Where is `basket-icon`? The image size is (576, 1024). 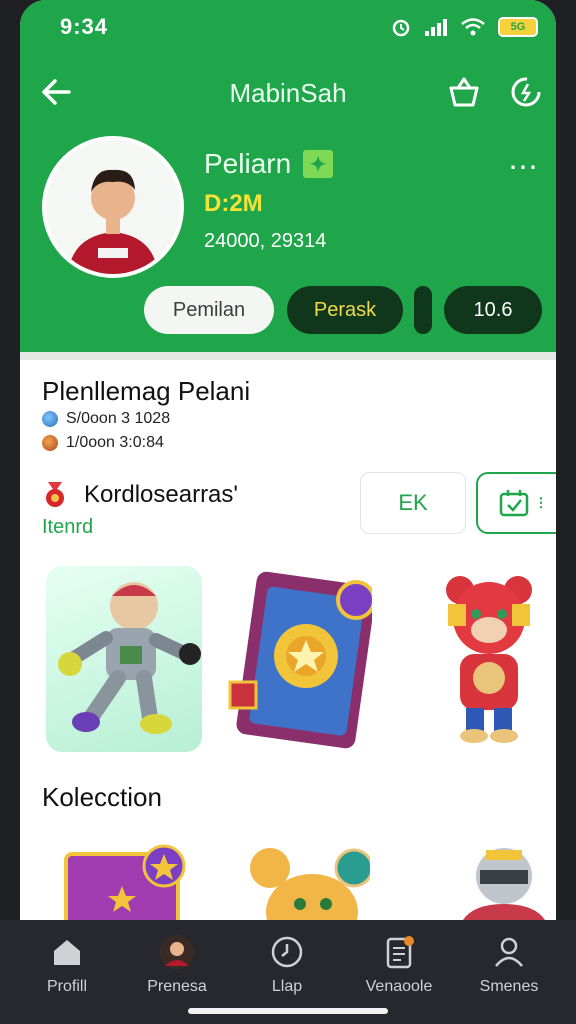
basket-icon is located at coordinates (464, 92).